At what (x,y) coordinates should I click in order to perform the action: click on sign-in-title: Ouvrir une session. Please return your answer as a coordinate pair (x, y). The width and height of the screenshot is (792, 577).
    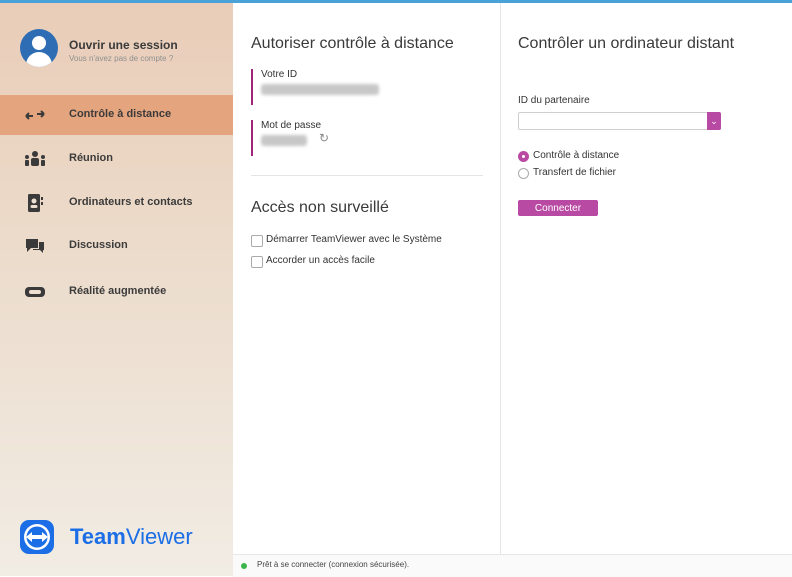
    Looking at the image, I should click on (123, 45).